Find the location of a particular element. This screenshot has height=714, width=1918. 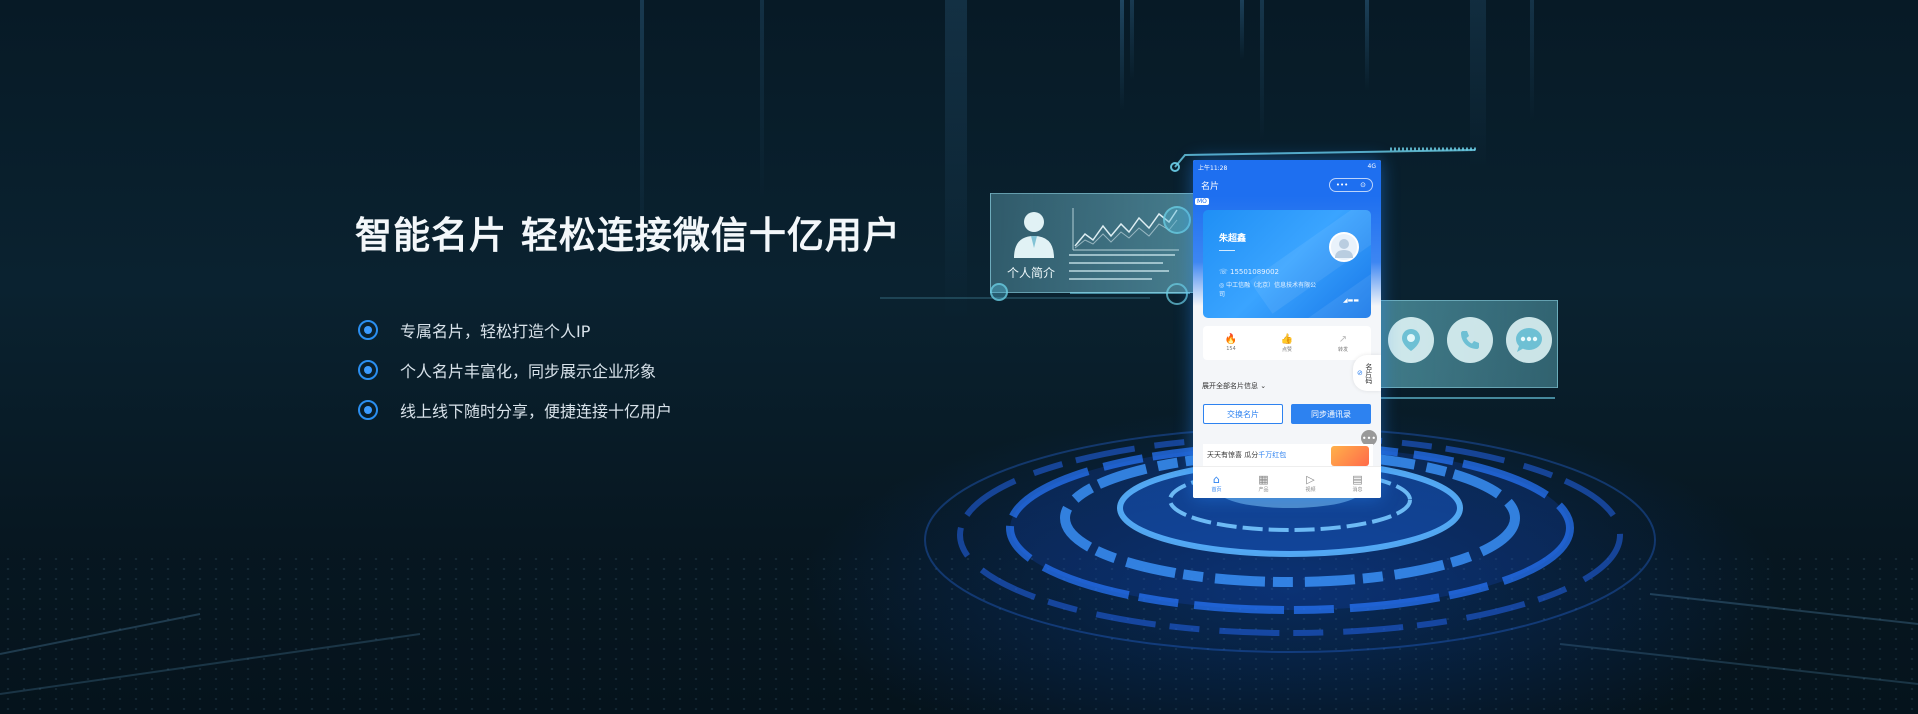

miniapp-capsule: ••• ⊙ is located at coordinates (1351, 185).